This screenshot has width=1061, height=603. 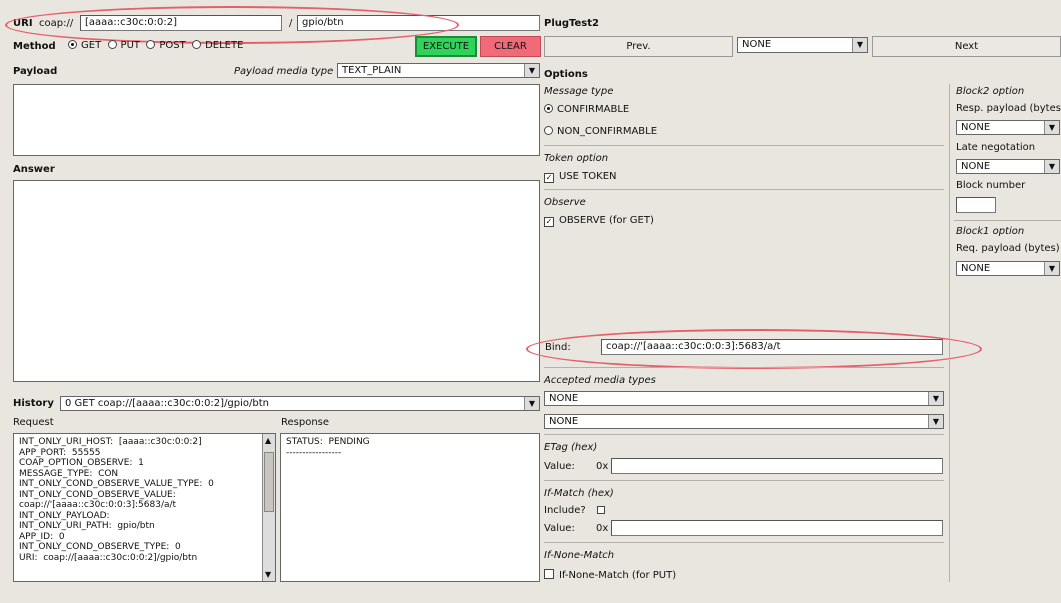 I want to click on uri-path-input: gpio/btn, so click(x=418, y=23).